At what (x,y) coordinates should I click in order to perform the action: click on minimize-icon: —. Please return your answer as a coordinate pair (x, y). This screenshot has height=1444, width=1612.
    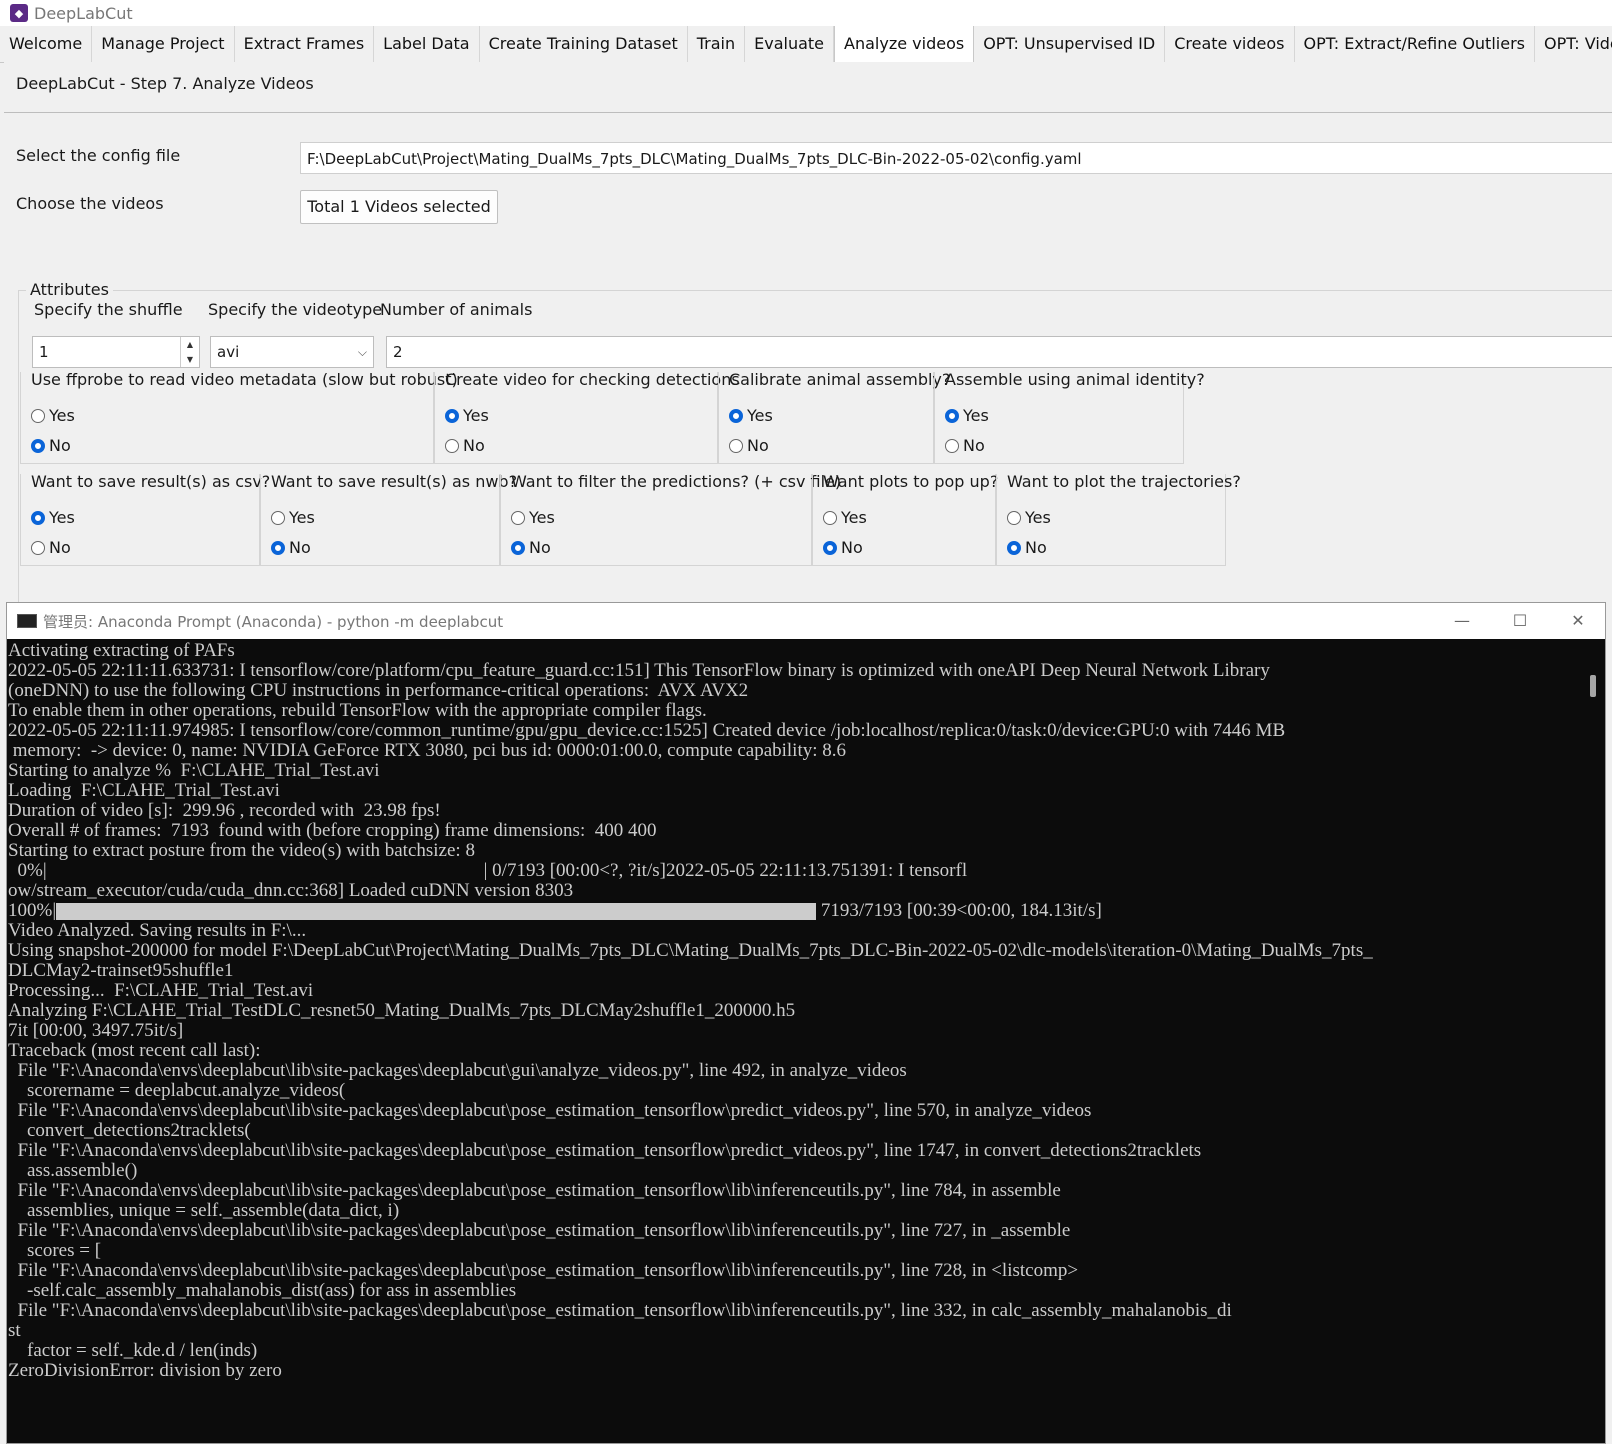
    Looking at the image, I should click on (1462, 621).